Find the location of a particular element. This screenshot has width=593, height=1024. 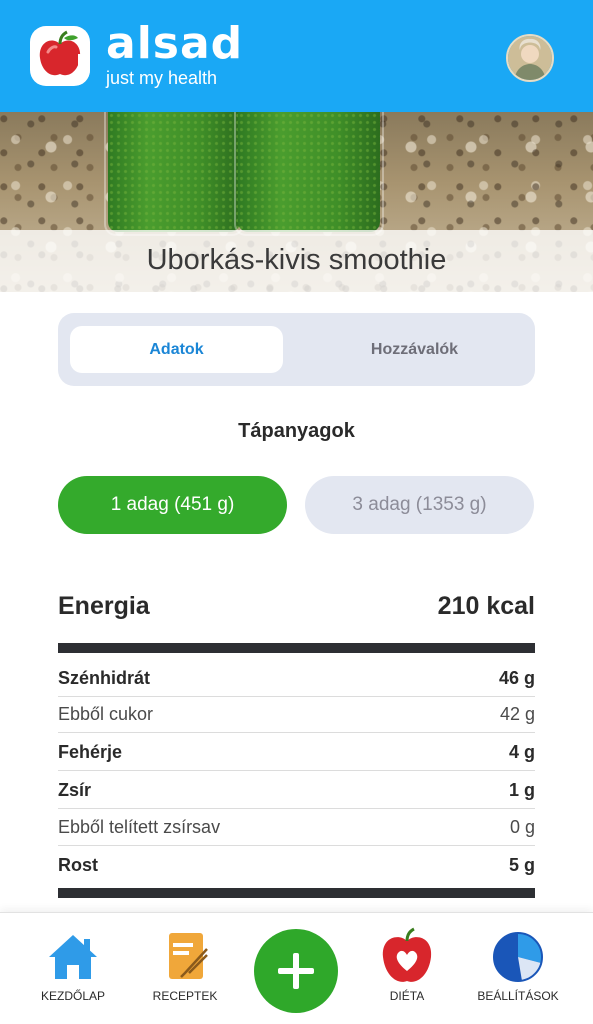

nutrient-value: 46 g is located at coordinates (516, 678).